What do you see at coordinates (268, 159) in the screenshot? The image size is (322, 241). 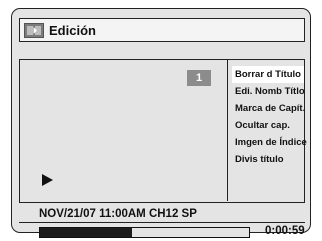 I see `menu-item-dividir-titulo: Divis título` at bounding box center [268, 159].